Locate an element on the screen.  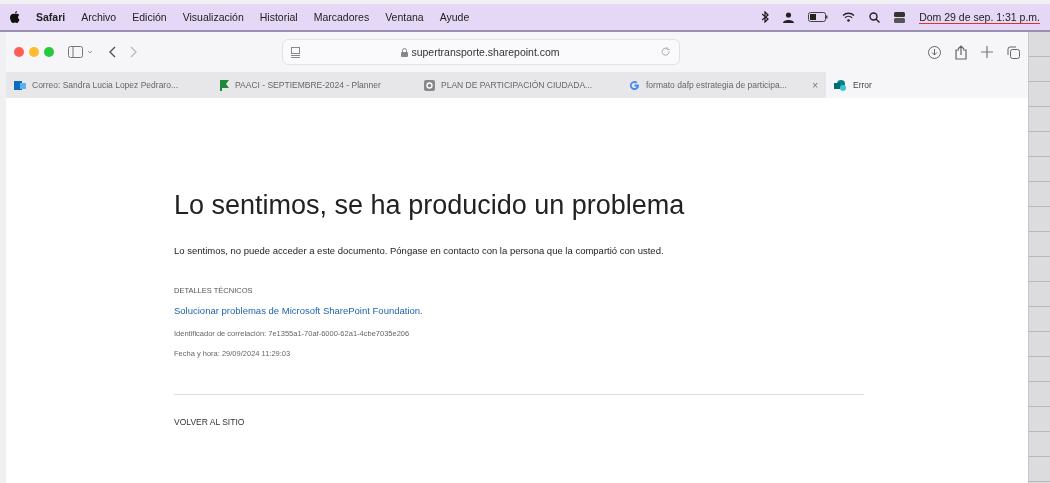
share-icon is located at coordinates (961, 52).